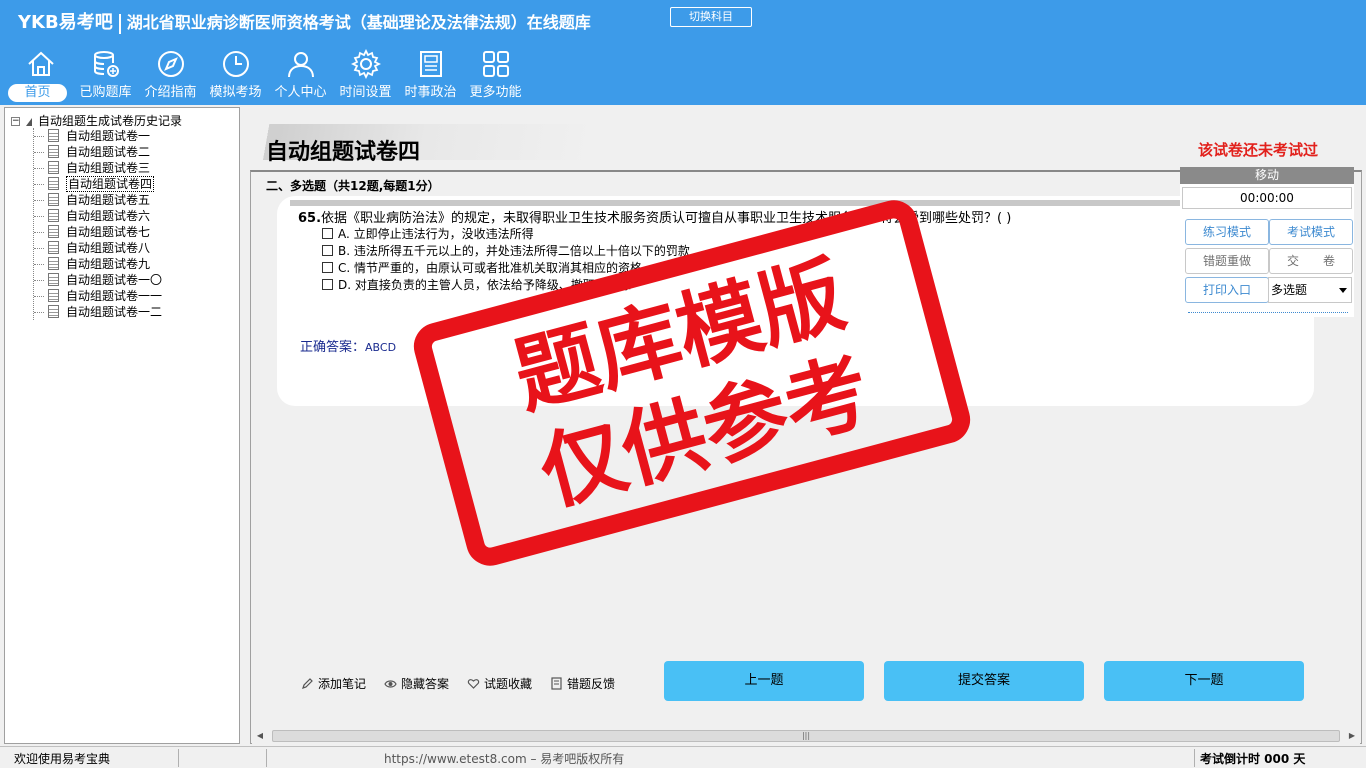 The height and width of the screenshot is (768, 1366). I want to click on tree-item: 自动组题试卷九, so click(98, 264).